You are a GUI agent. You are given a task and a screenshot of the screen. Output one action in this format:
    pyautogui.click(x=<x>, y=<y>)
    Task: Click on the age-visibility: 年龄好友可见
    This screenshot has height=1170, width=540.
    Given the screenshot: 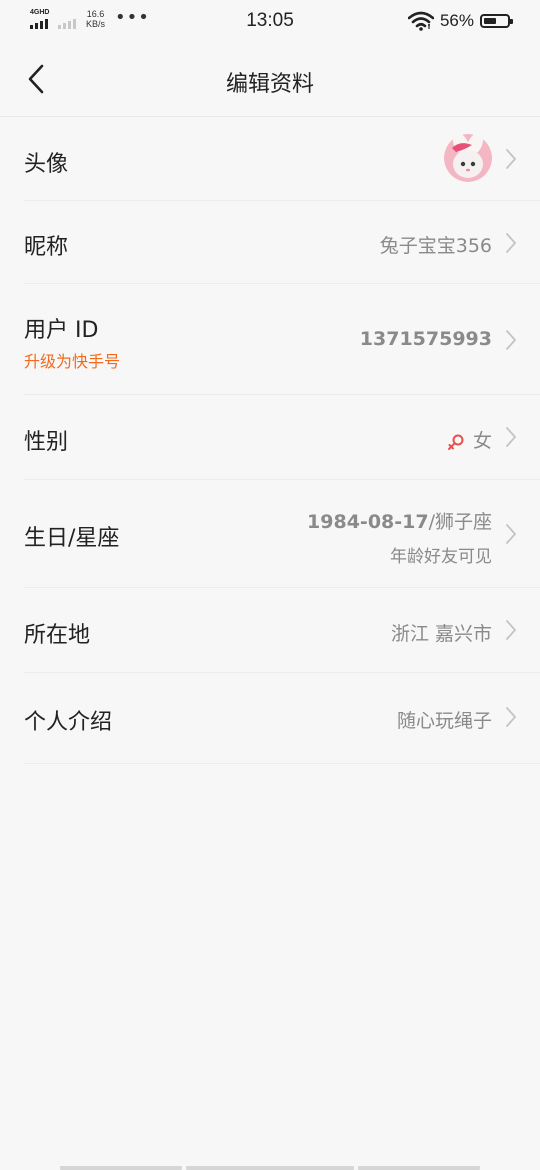 What is the action you would take?
    pyautogui.click(x=441, y=557)
    